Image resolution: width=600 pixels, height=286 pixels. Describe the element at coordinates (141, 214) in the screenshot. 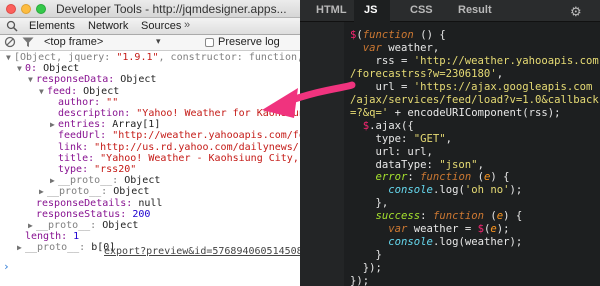

I see `console-token: 200` at that location.